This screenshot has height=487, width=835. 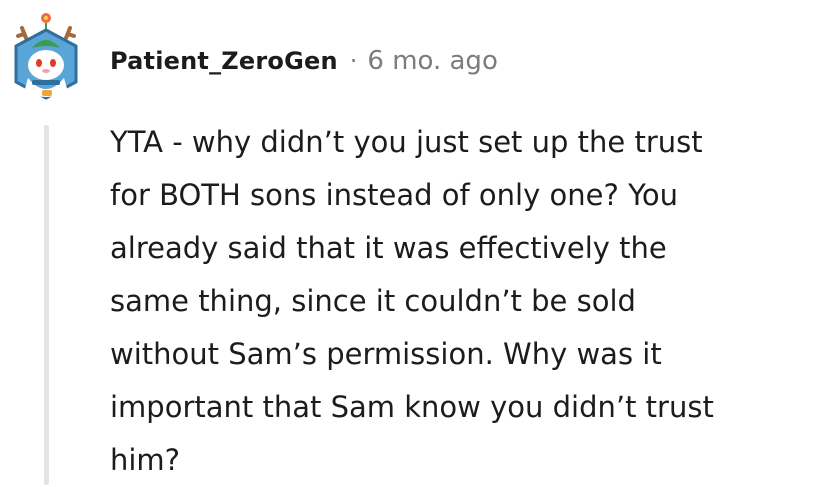 I want to click on comment-meta: Patient_ZeroGen · 6 mo. ago, so click(x=304, y=61).